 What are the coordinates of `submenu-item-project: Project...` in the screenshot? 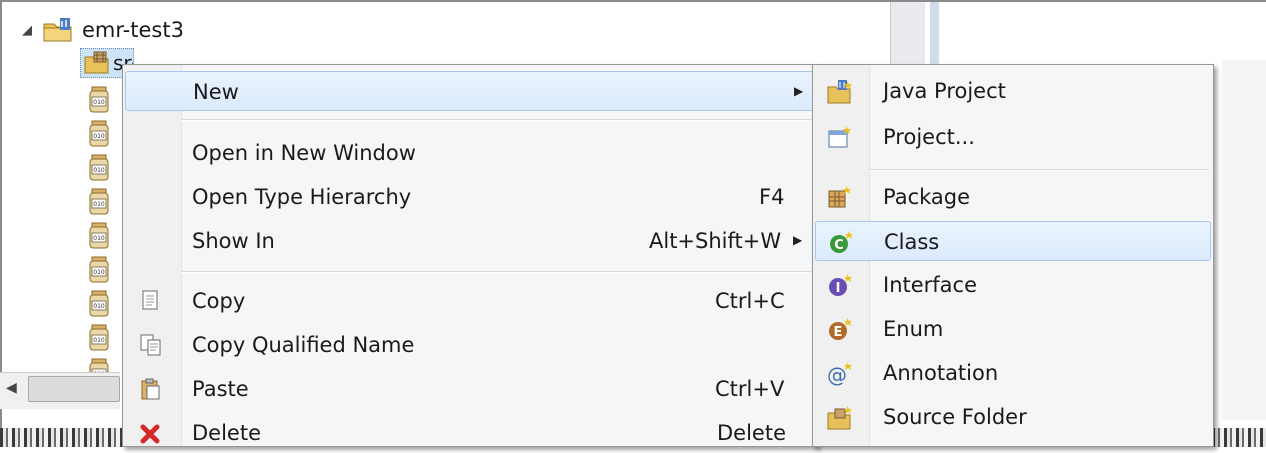 It's located at (1013, 137).